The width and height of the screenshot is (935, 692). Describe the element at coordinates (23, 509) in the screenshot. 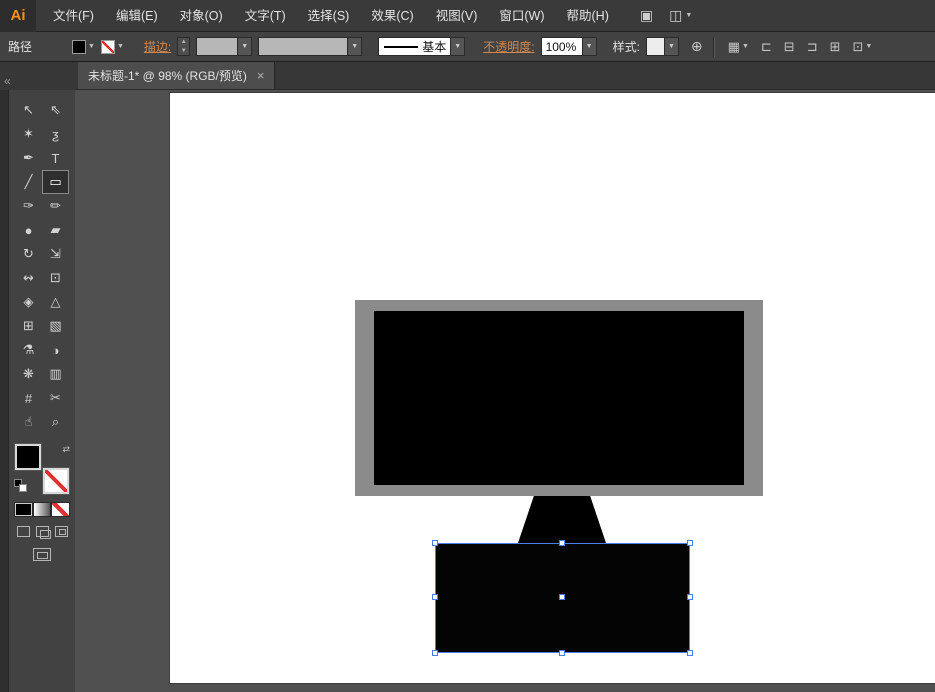

I see `color-button` at that location.